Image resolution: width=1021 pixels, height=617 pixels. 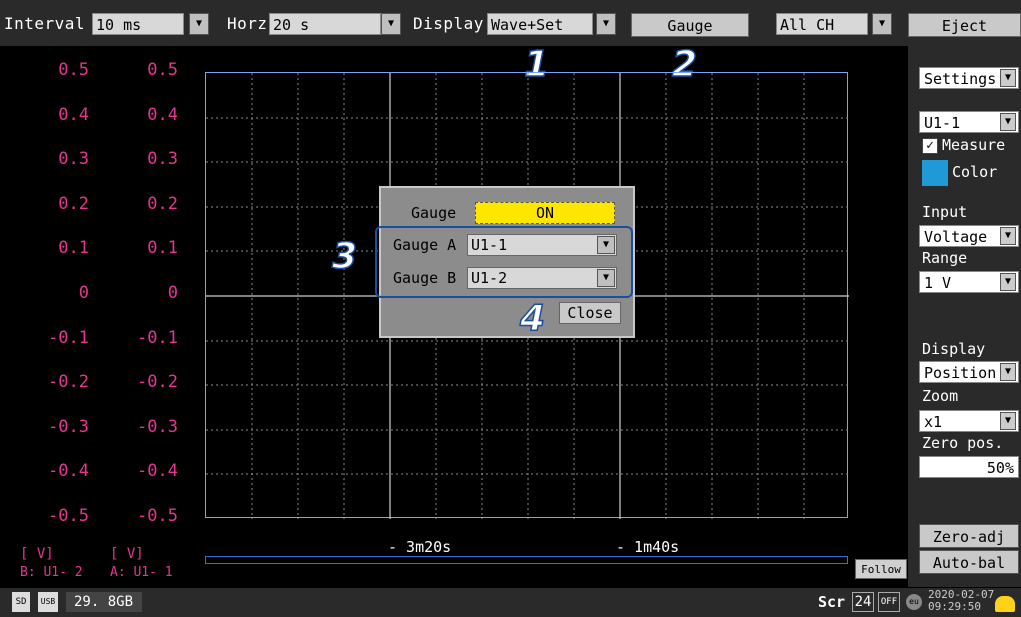 What do you see at coordinates (247, 23) in the screenshot?
I see `horz-label: Horz` at bounding box center [247, 23].